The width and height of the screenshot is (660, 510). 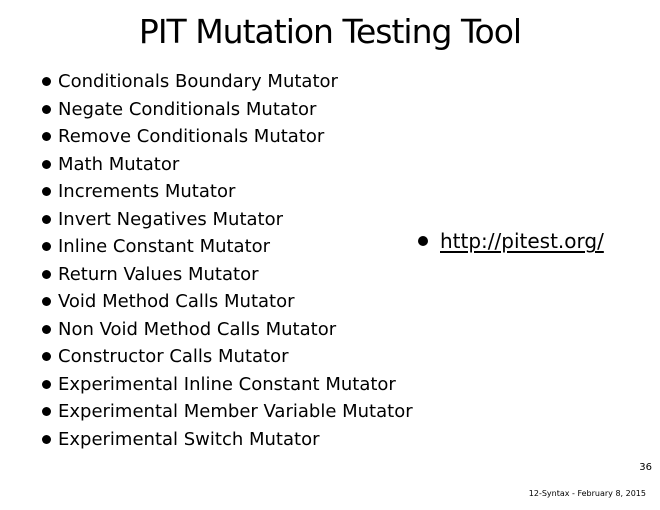 I want to click on list-item: Constructor Calls Mutator, so click(x=227, y=357).